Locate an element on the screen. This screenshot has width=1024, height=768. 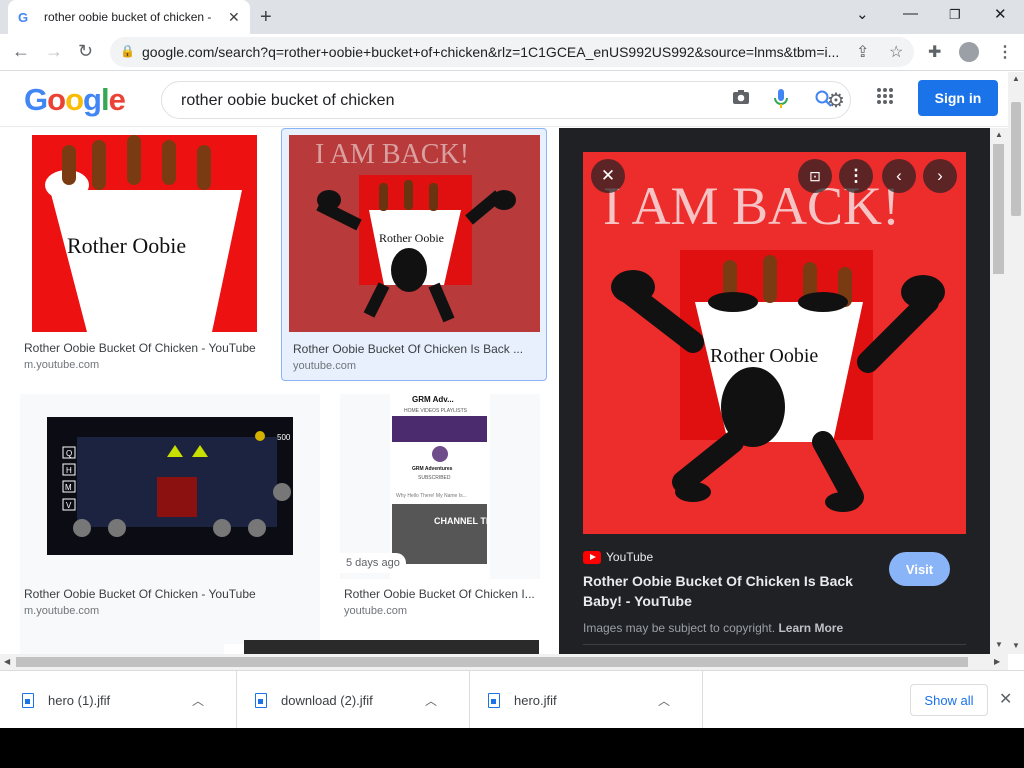
lens-search-icon: ⊡ is located at coordinates (815, 176).